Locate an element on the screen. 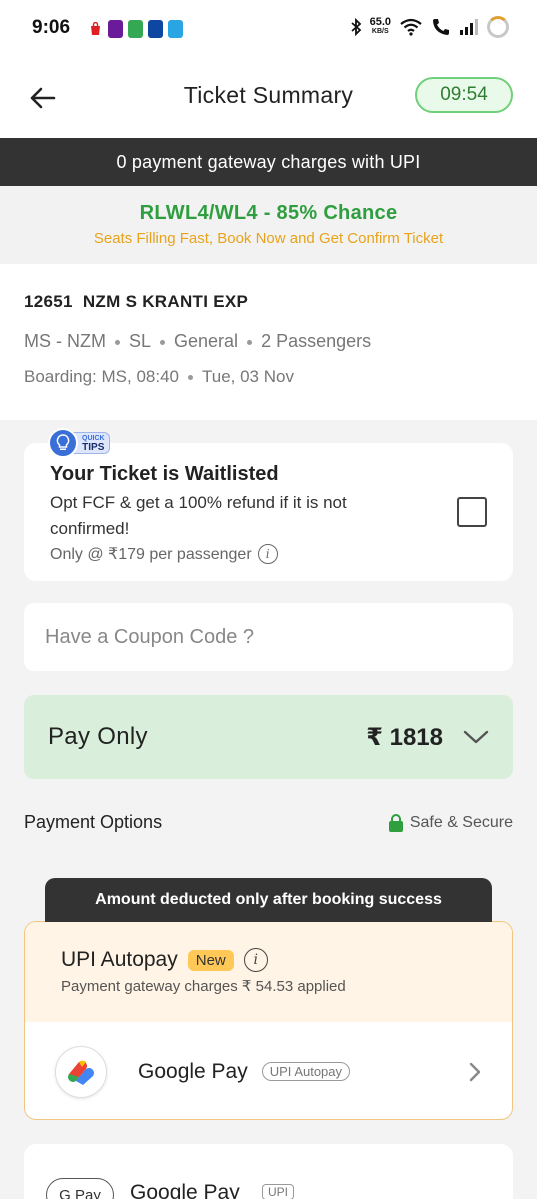  payment-options-title: Payment Options is located at coordinates (93, 822).